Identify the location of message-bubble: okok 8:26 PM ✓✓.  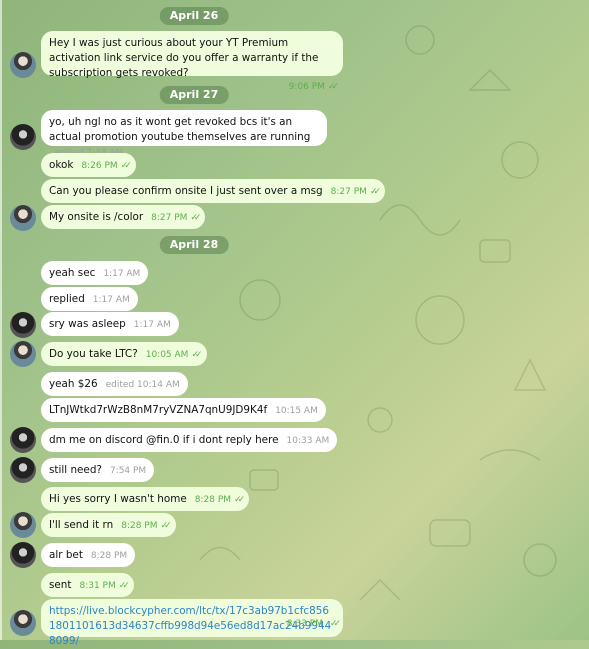
(88, 165).